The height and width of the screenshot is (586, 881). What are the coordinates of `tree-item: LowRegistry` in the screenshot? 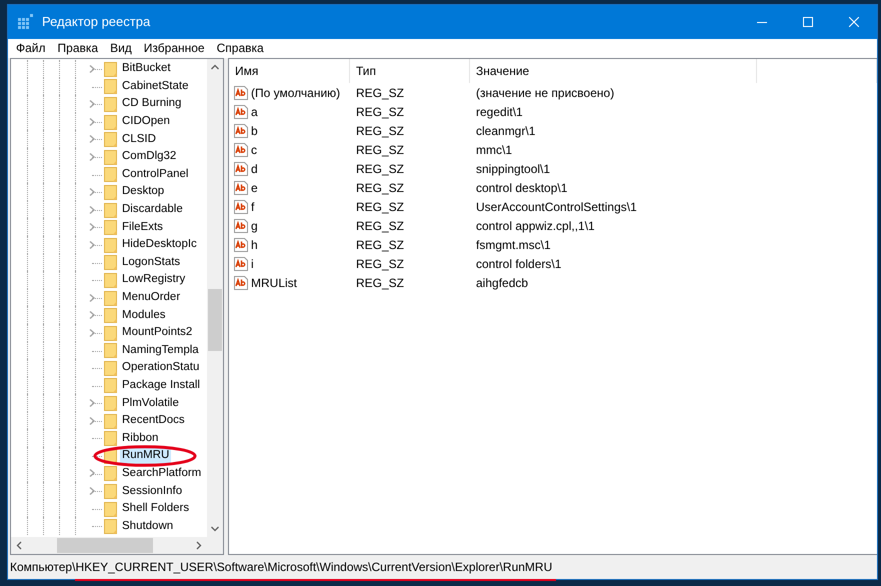 It's located at (154, 279).